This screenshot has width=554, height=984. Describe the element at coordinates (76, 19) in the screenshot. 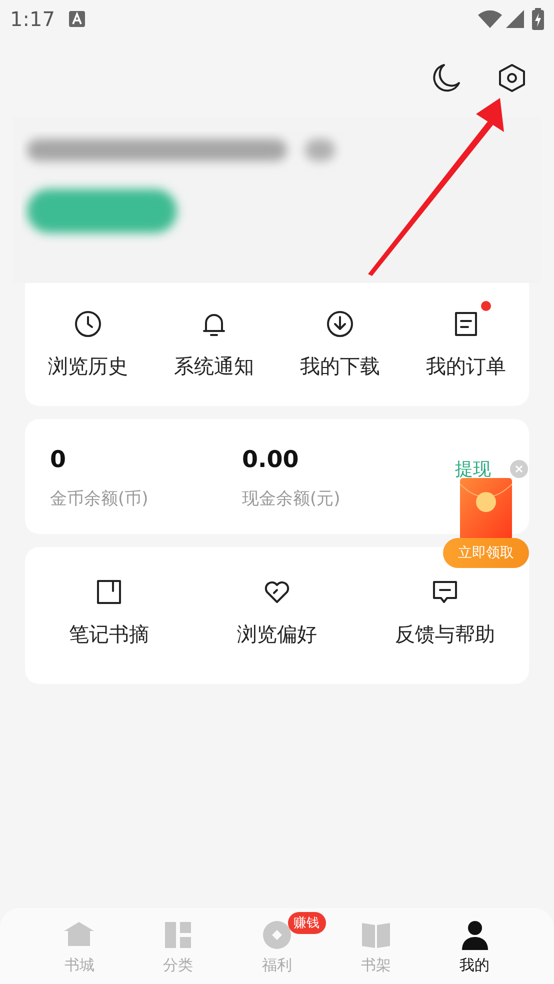

I see `keyboard-indicator-icon` at that location.